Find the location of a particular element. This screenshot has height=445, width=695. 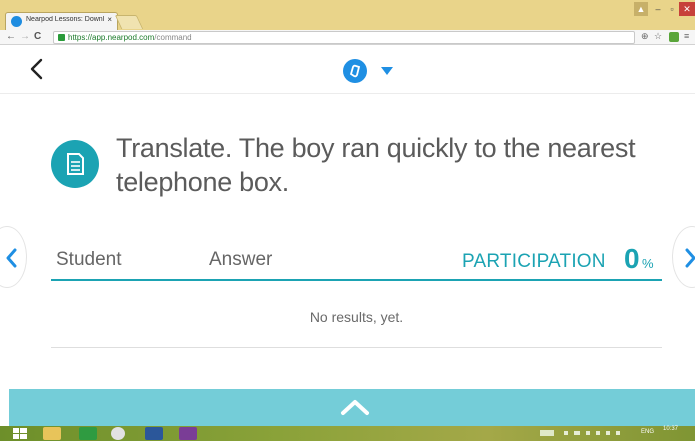

table-header-divider is located at coordinates (356, 280).